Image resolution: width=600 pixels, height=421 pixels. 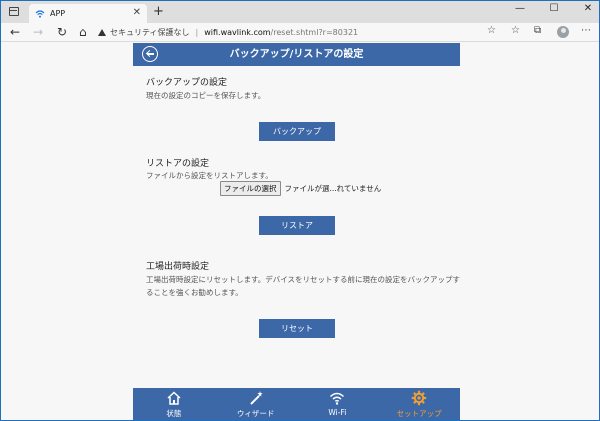 What do you see at coordinates (194, 292) in the screenshot?
I see `factory-description-line2: ることを強くお勧めします。` at bounding box center [194, 292].